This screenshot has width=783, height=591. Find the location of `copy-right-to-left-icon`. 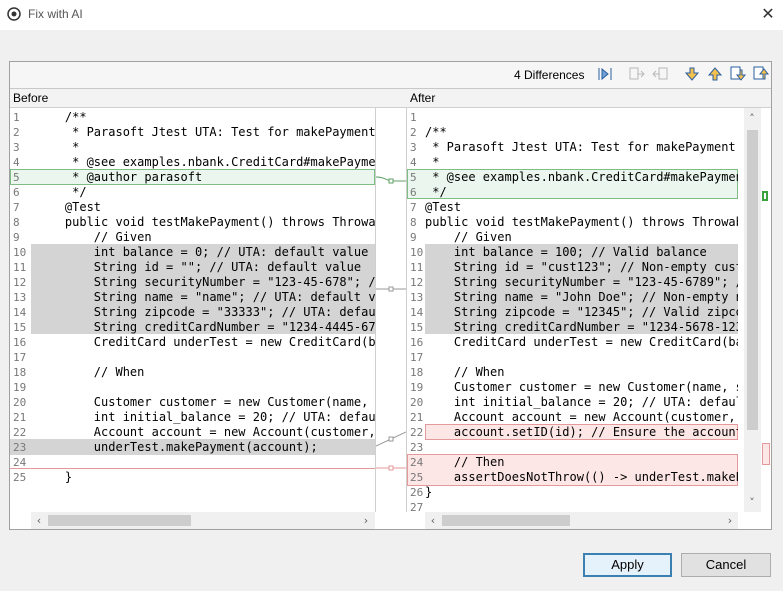

copy-right-to-left-icon is located at coordinates (660, 74).